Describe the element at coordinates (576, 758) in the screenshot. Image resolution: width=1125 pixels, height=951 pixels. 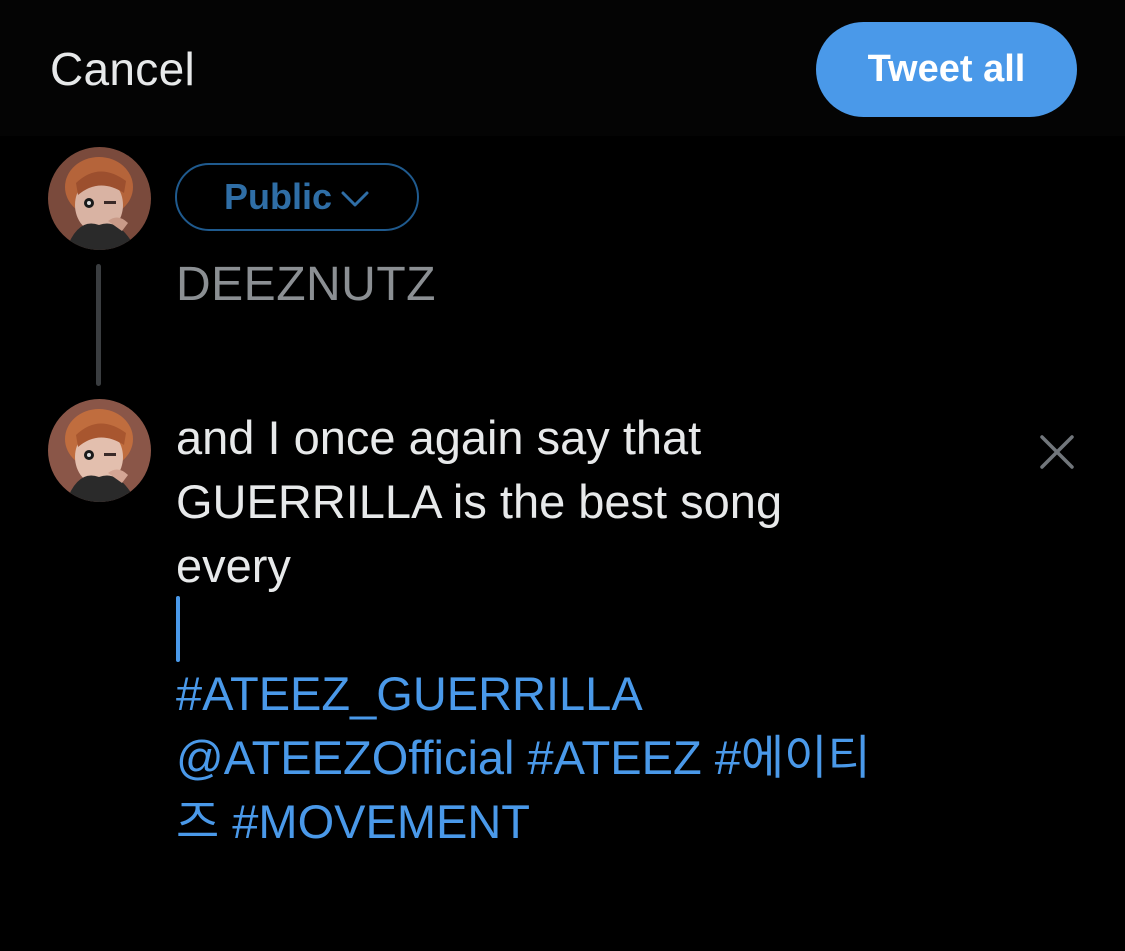
I see `hashtag-line: @ATEEZOfficial #ATEEZ #에이티` at that location.